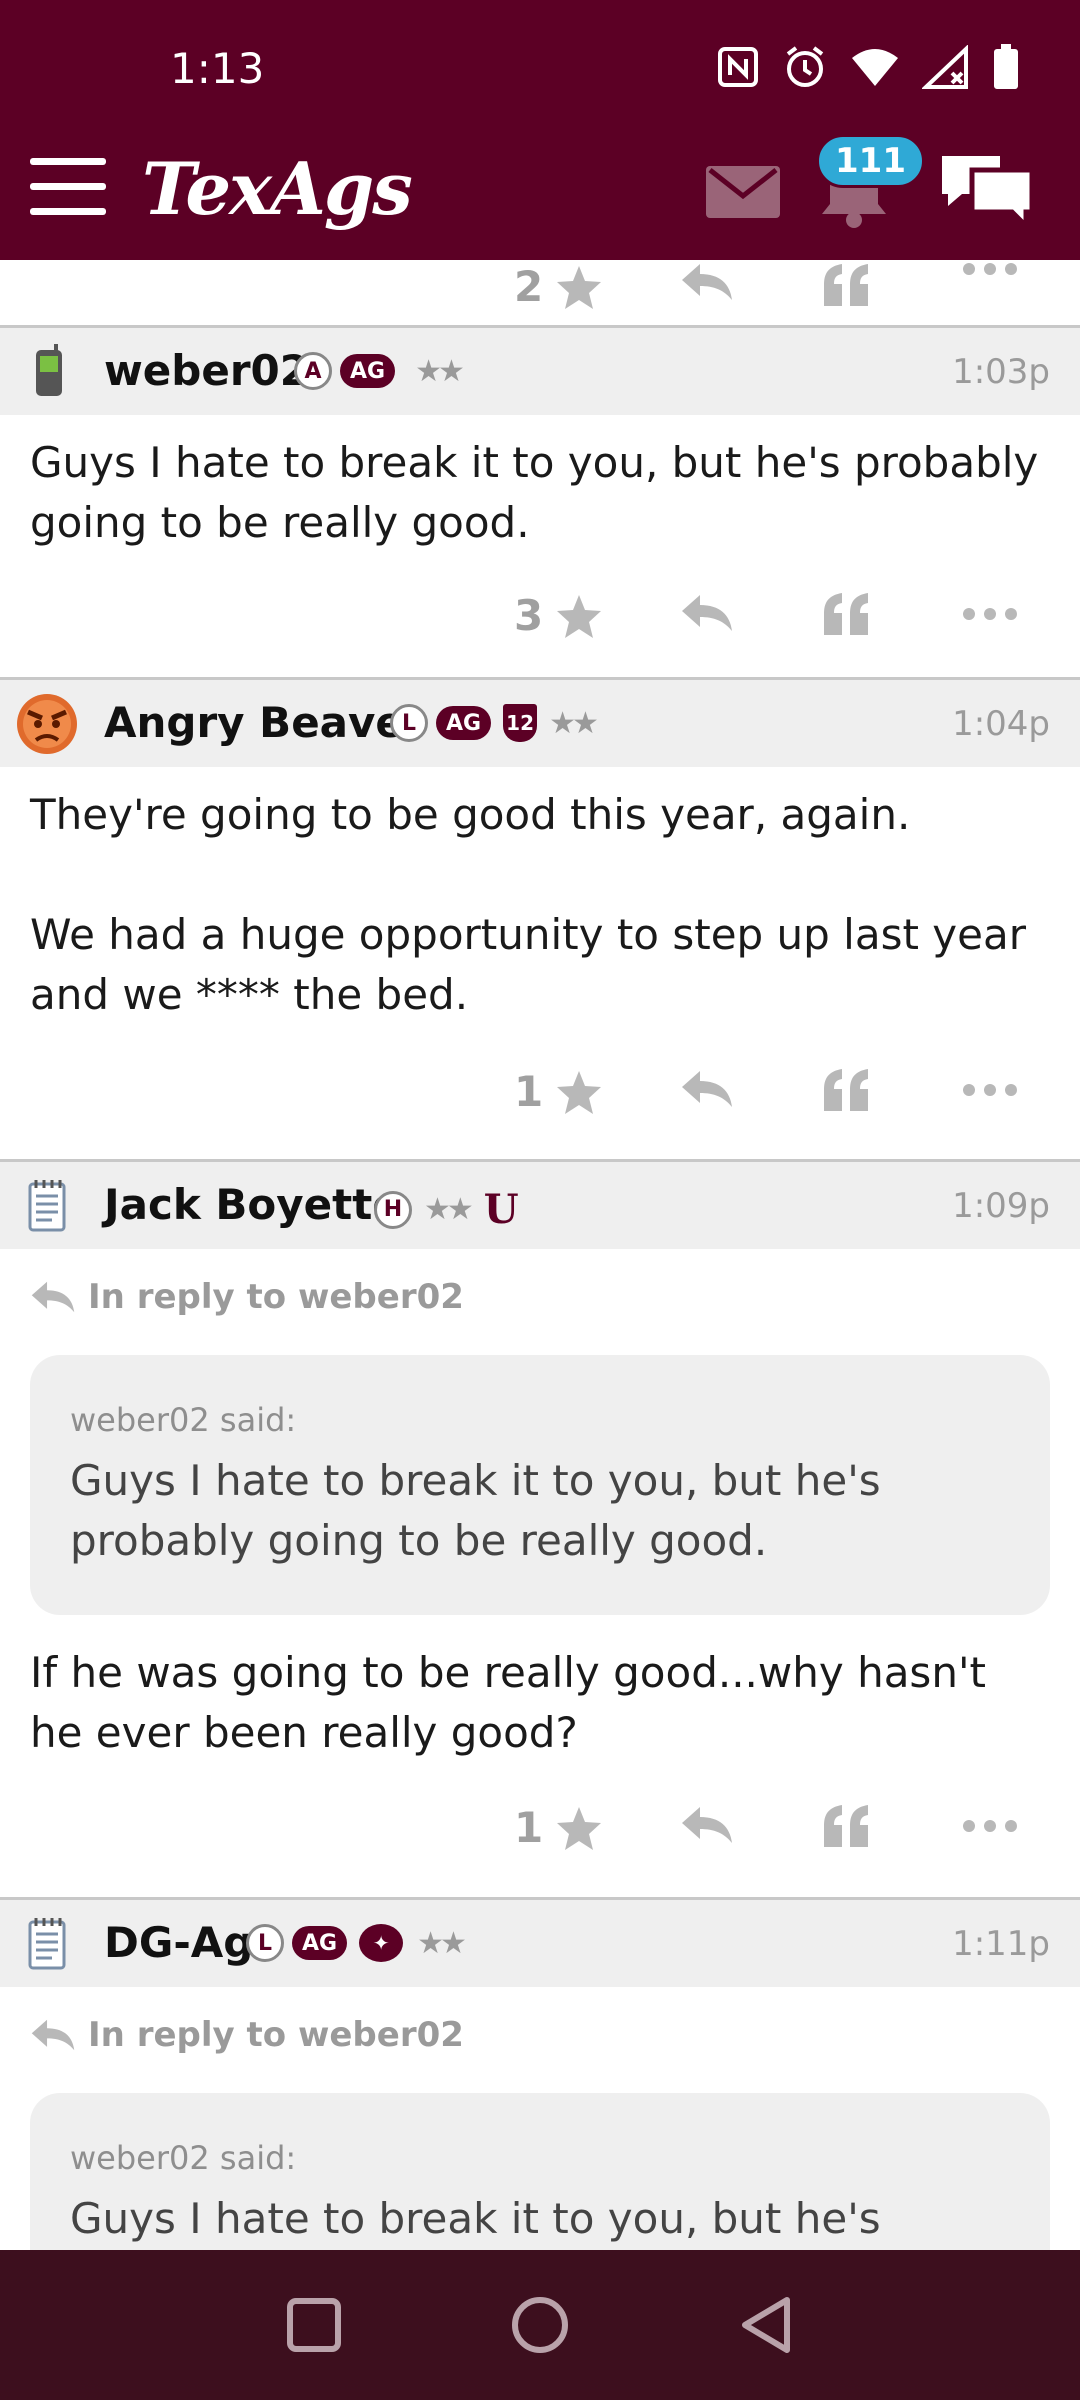 The height and width of the screenshot is (2400, 1080). What do you see at coordinates (393, 1209) in the screenshot?
I see `badge-h: H` at bounding box center [393, 1209].